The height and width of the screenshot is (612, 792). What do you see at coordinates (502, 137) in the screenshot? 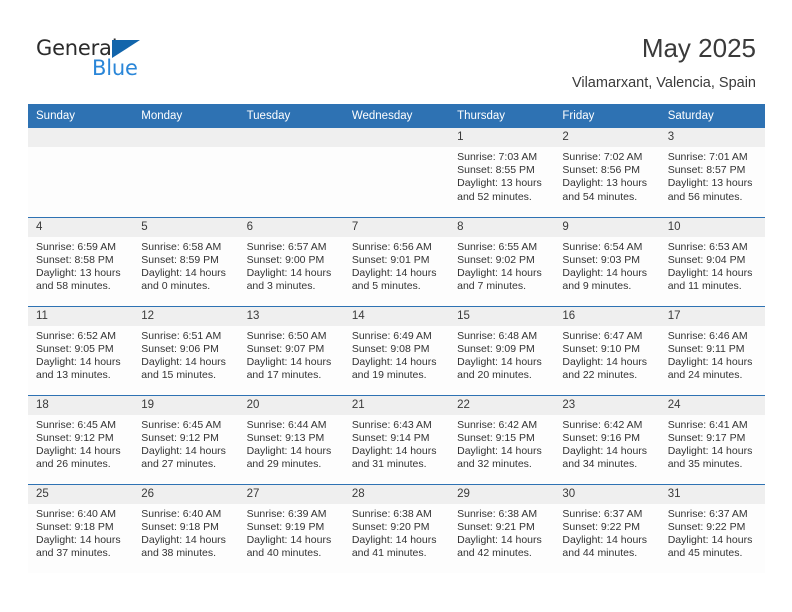
I see `day-number: 1` at bounding box center [502, 137].